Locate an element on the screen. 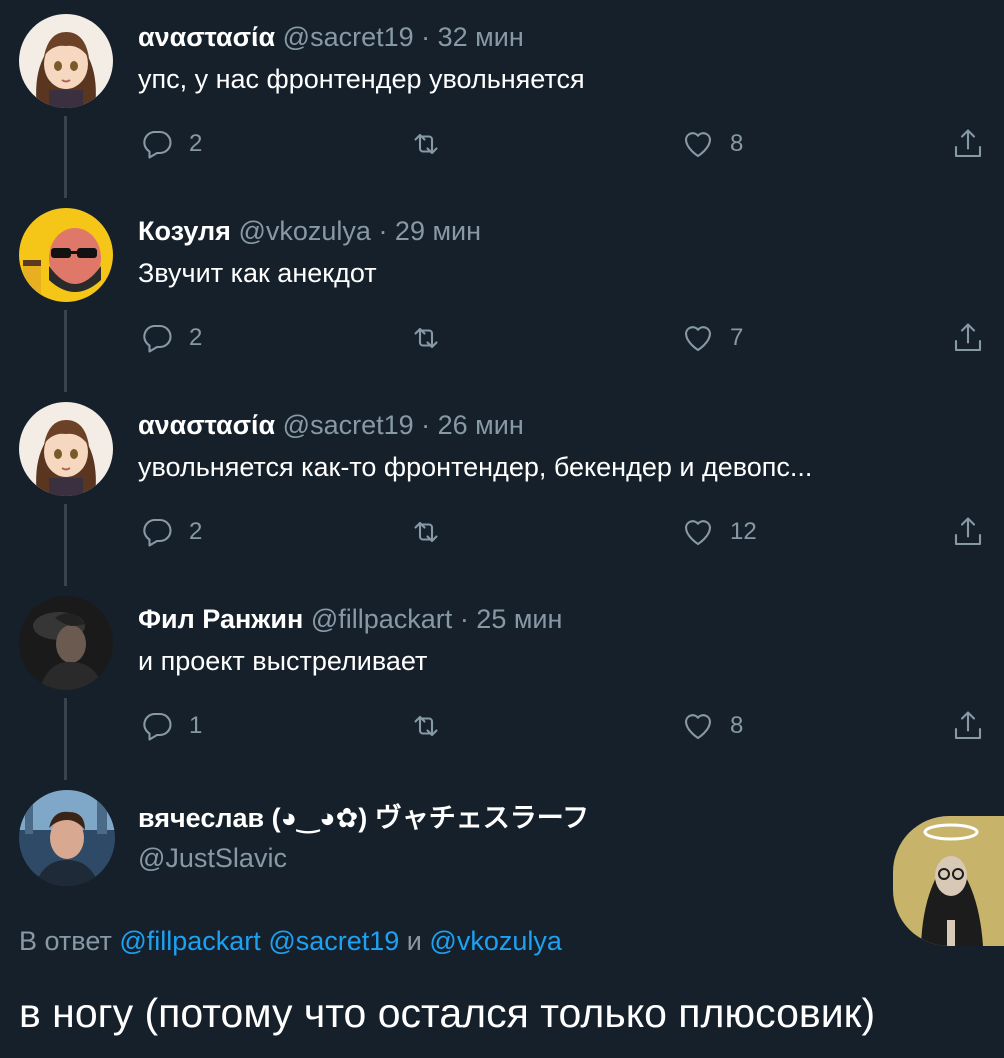 This screenshot has width=1004, height=1058. reply-count: 1 is located at coordinates (196, 725).